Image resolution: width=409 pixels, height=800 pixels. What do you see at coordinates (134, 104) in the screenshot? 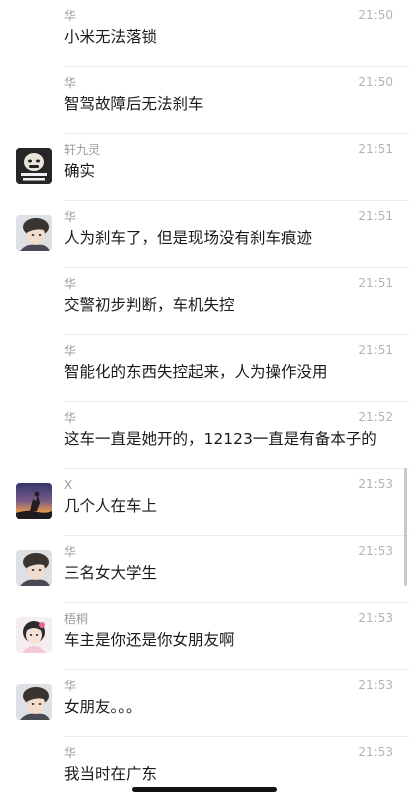
I see `message-text: 智驾故障后无法刹车` at bounding box center [134, 104].